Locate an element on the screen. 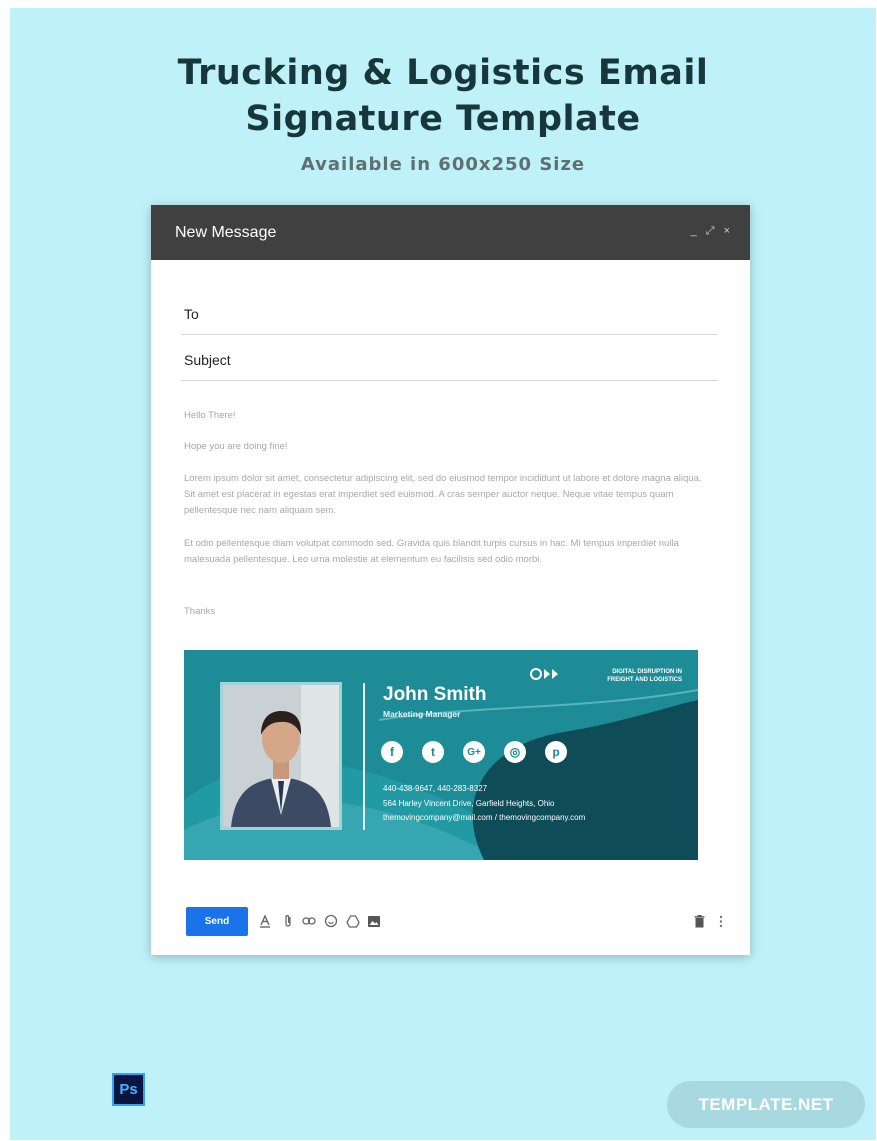 Image resolution: width=877 pixels, height=1141 pixels. expand-icon: ⤢ is located at coordinates (710, 231).